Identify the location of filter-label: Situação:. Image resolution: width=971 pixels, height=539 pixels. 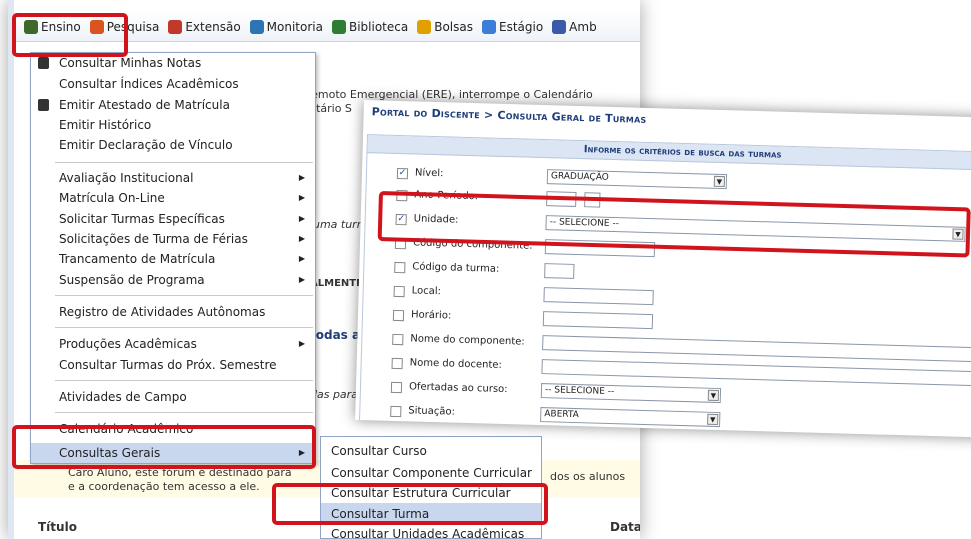
(432, 411).